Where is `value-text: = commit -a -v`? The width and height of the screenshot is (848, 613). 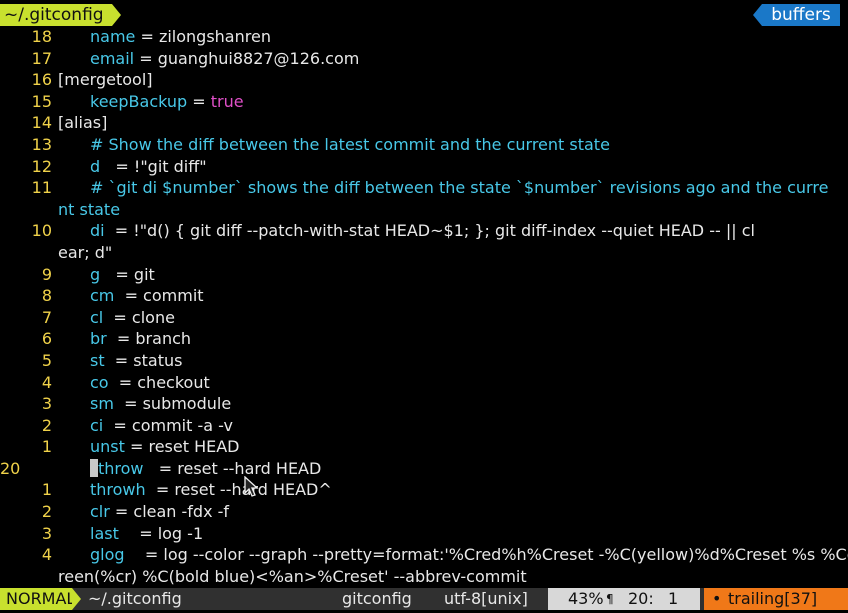
value-text: = commit -a -v is located at coordinates (168, 425).